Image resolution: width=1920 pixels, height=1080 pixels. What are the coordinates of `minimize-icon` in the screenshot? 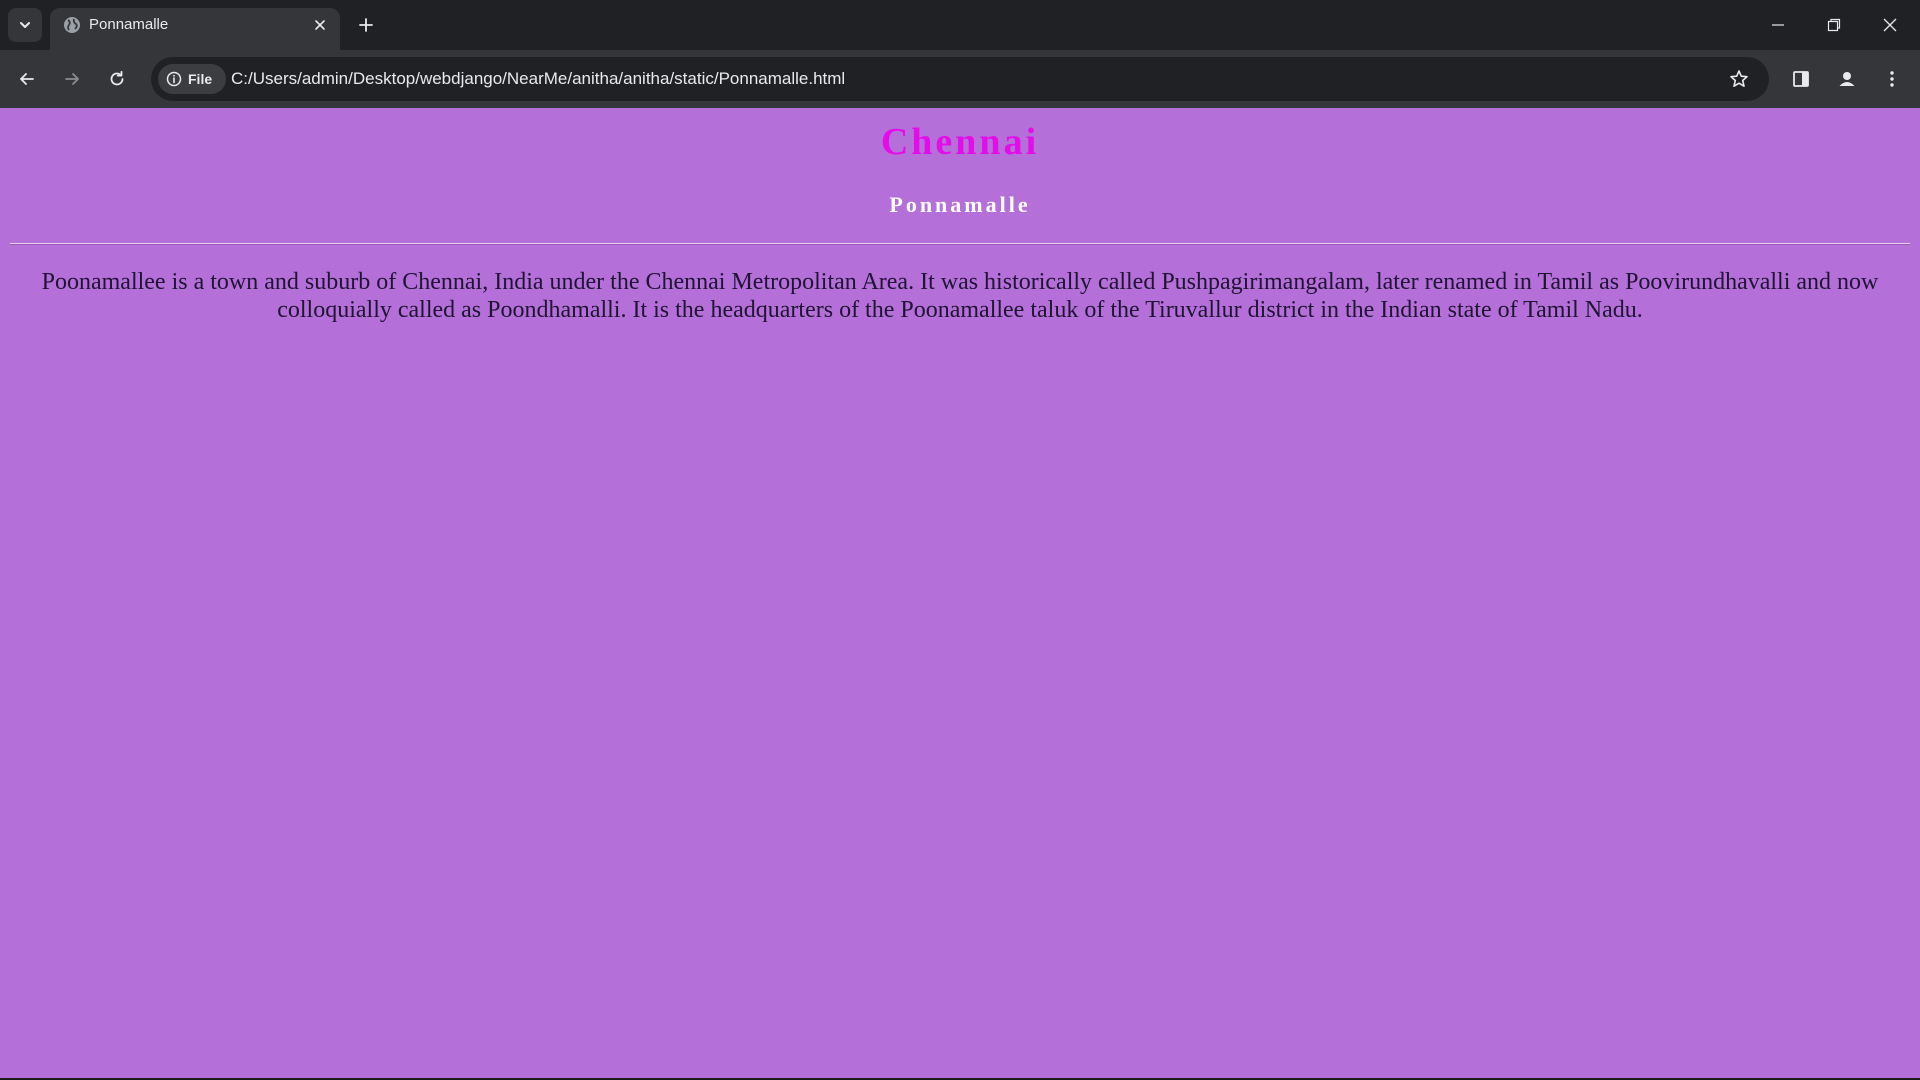 It's located at (1778, 25).